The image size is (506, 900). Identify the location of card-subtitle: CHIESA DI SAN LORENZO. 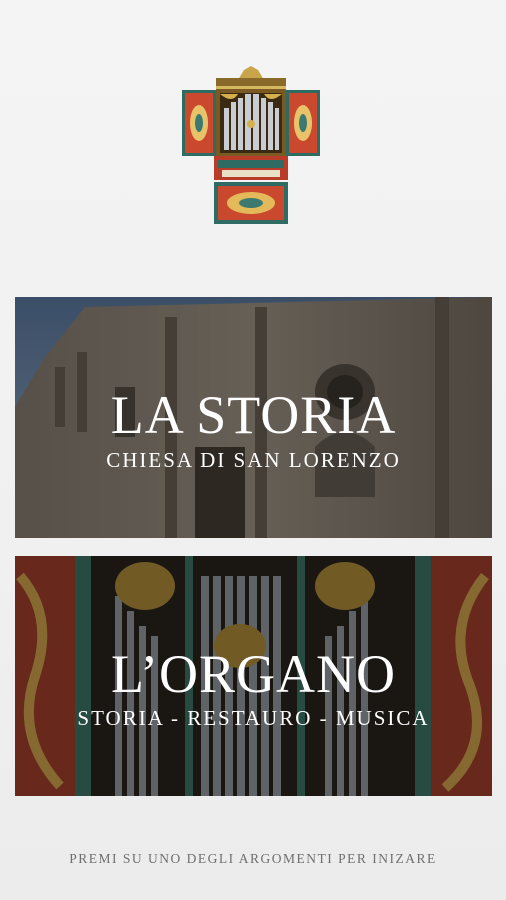
(253, 460).